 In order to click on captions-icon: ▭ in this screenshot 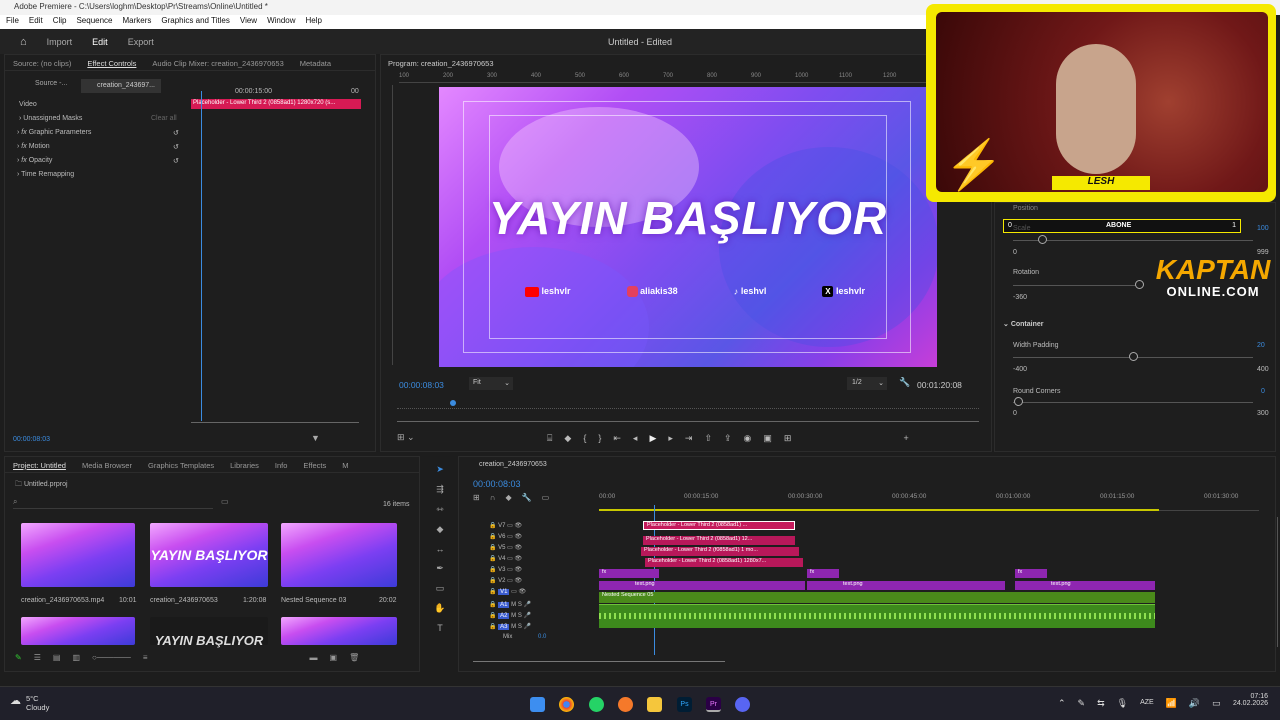, I will do `click(546, 497)`.